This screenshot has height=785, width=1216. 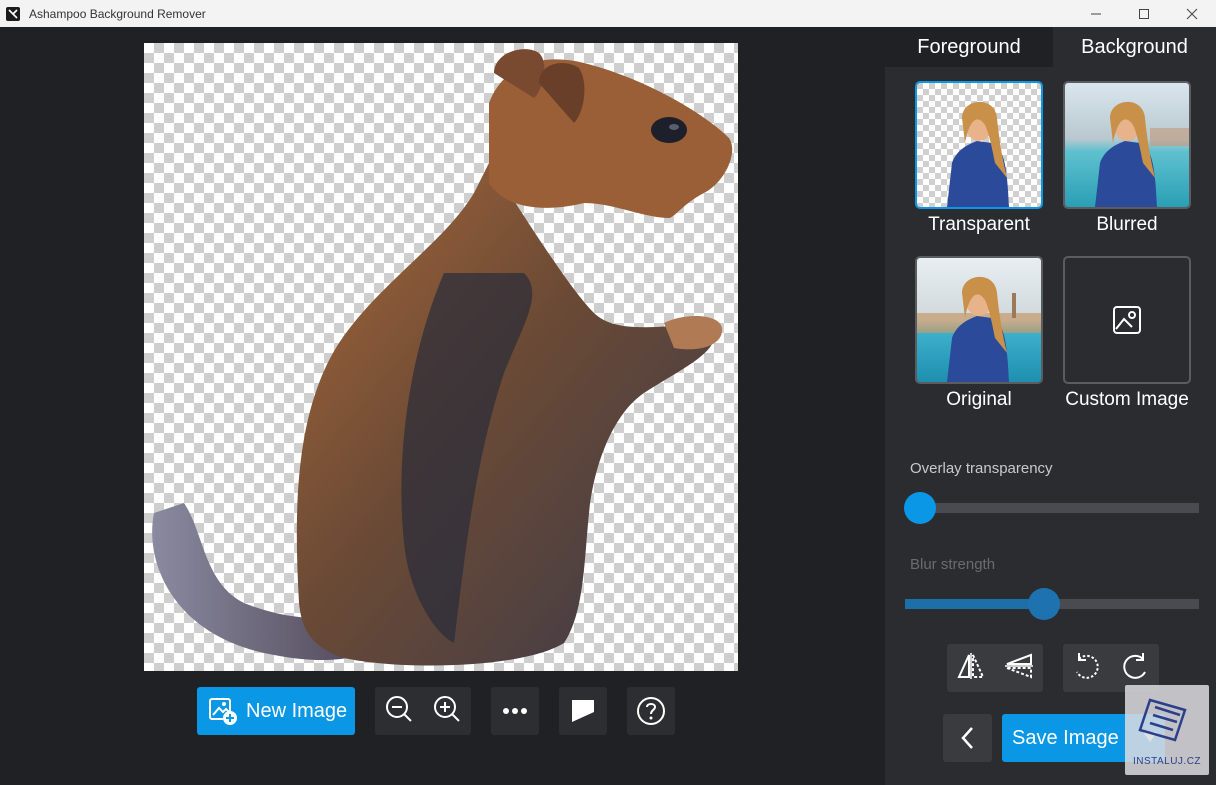 I want to click on zoom-out-icon, so click(x=399, y=708).